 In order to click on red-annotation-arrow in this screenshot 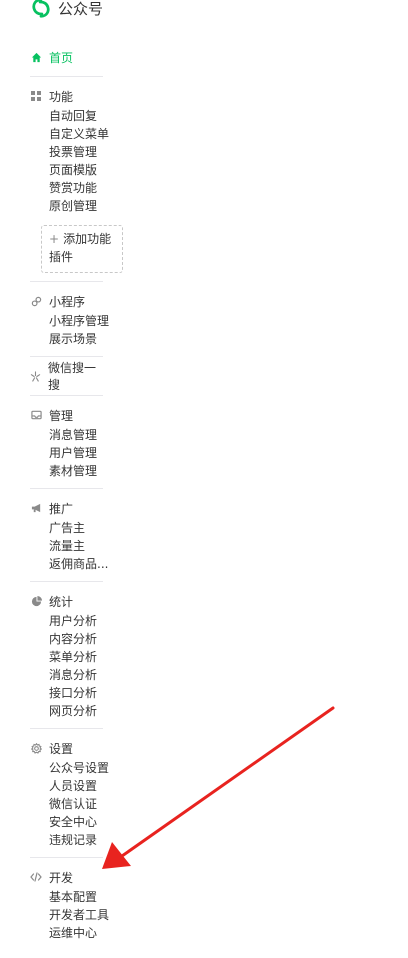, I will do `click(218, 787)`.